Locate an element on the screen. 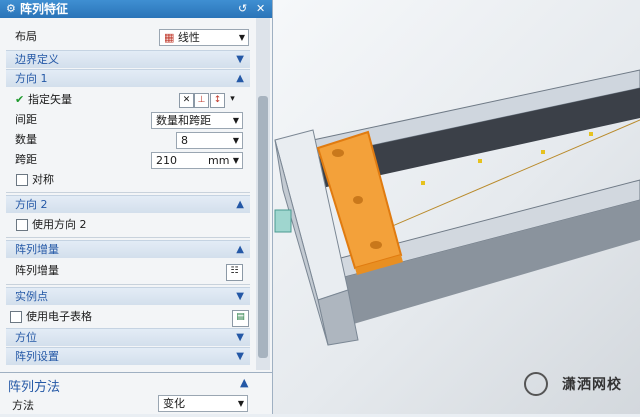 This screenshot has height=417, width=640. symmetric-row: 对称 is located at coordinates (128, 180).